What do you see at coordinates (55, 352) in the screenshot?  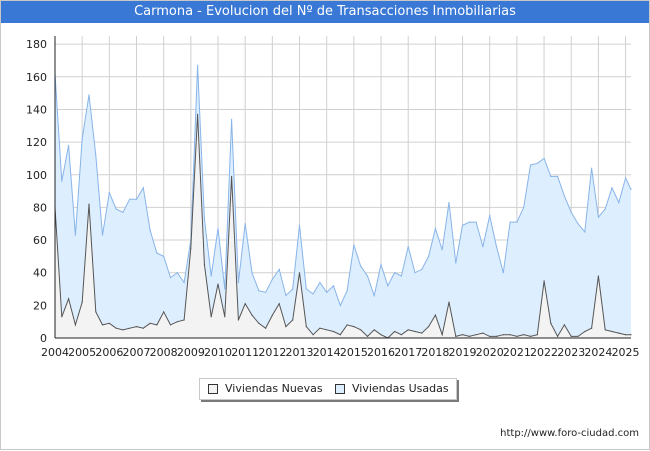 I see `x-tick-label: 2004` at bounding box center [55, 352].